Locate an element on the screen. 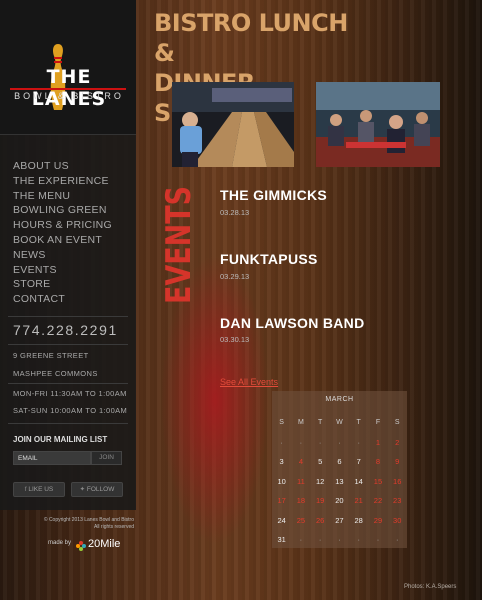  nav-item-hours: HOURS & PRICING is located at coordinates (62, 225).